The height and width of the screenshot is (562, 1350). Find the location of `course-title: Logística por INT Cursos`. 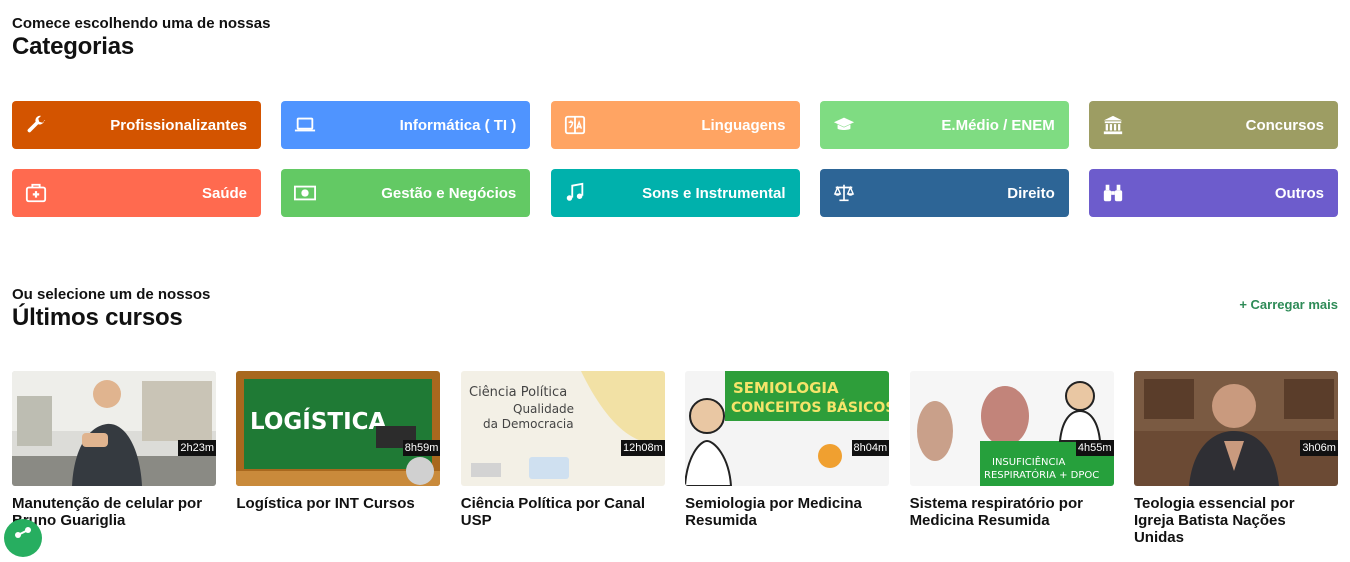

course-title: Logística por INT Cursos is located at coordinates (325, 503).